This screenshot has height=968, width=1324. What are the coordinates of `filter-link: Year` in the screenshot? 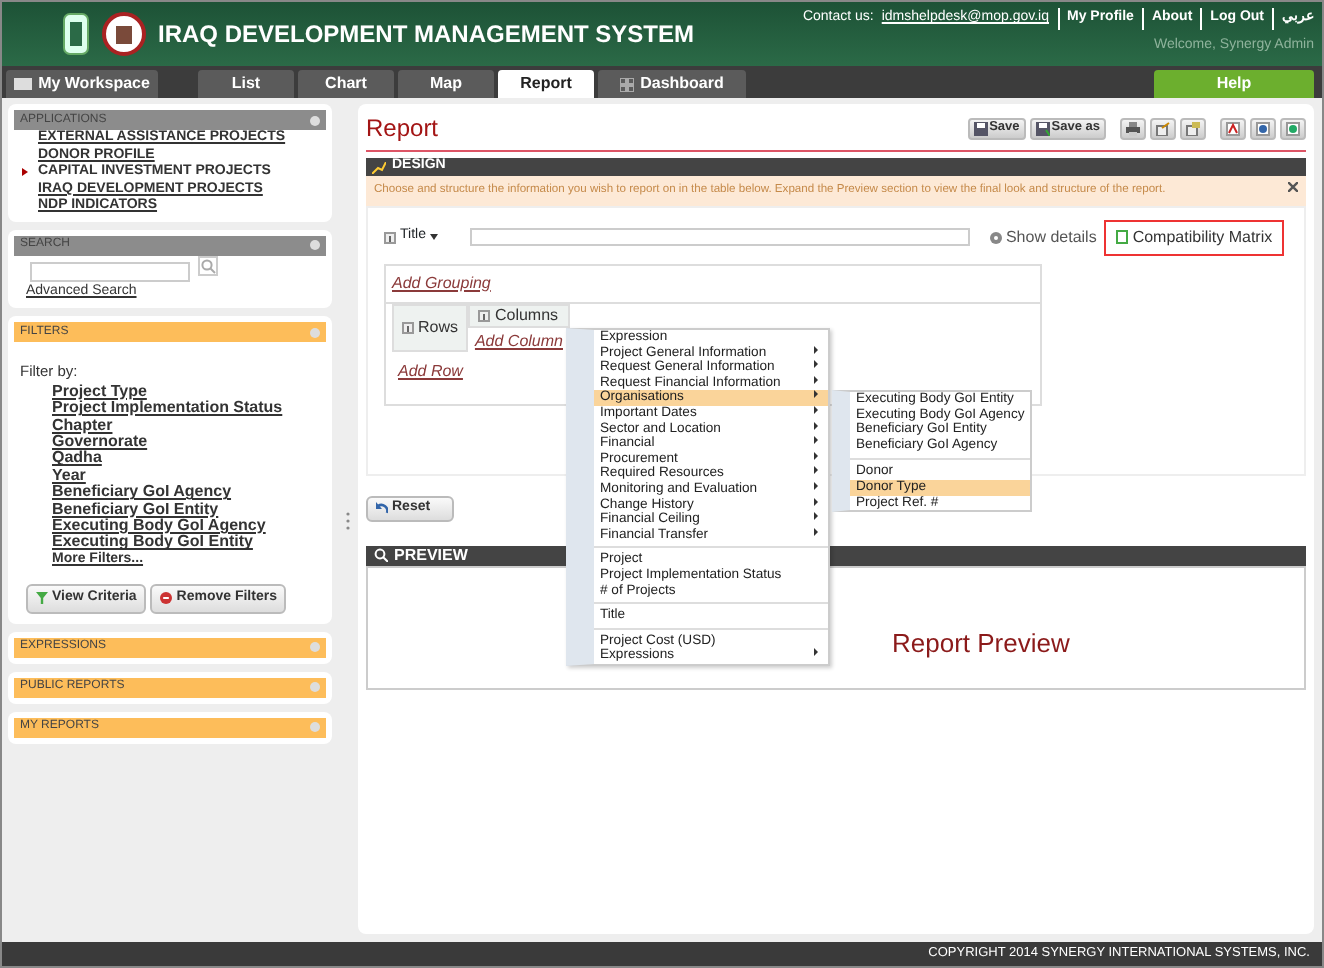 It's located at (170, 476).